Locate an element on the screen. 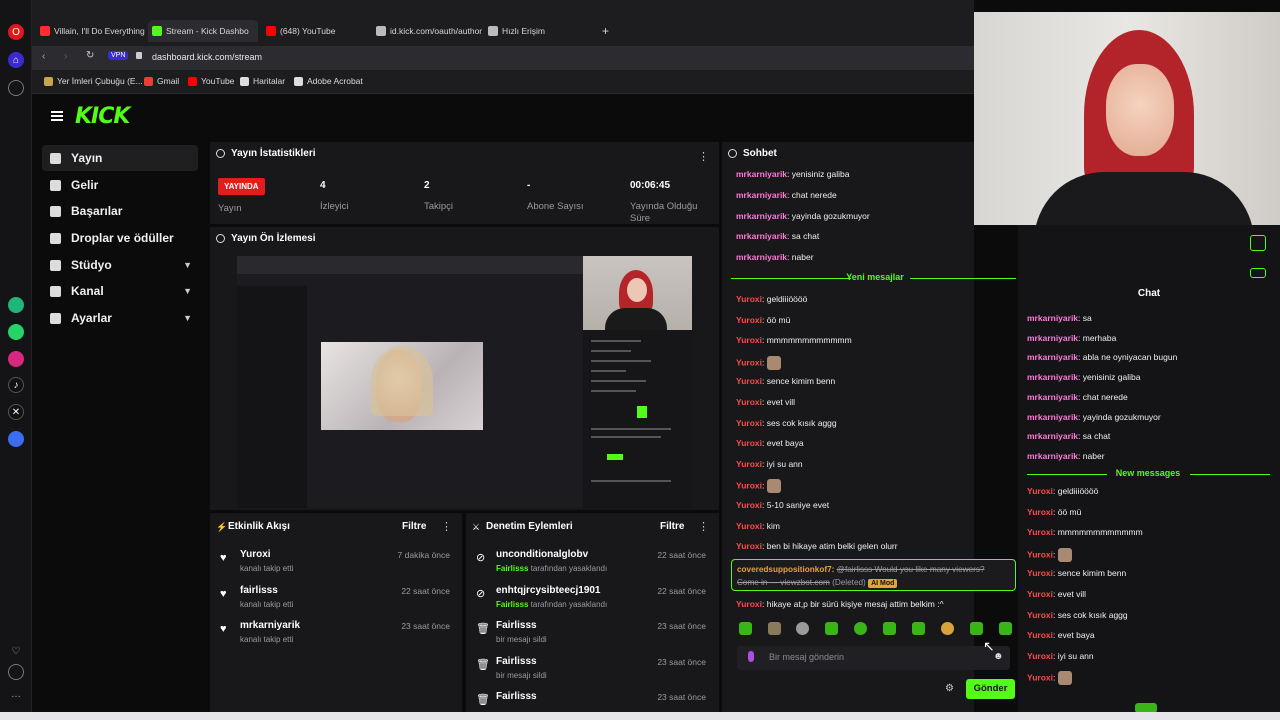 This screenshot has height=720, width=1280. mic-icon is located at coordinates (751, 656).